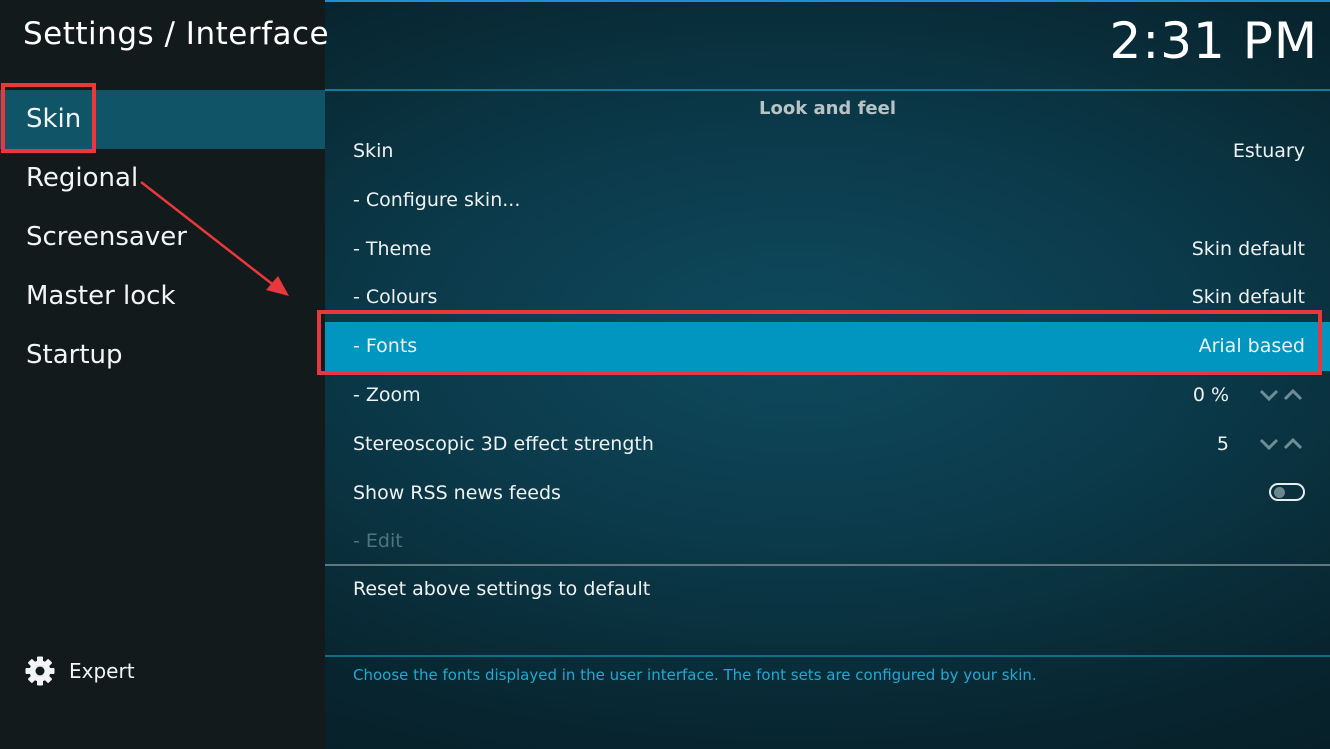 The image size is (1330, 749). What do you see at coordinates (373, 151) in the screenshot?
I see `setting-label: Skin` at bounding box center [373, 151].